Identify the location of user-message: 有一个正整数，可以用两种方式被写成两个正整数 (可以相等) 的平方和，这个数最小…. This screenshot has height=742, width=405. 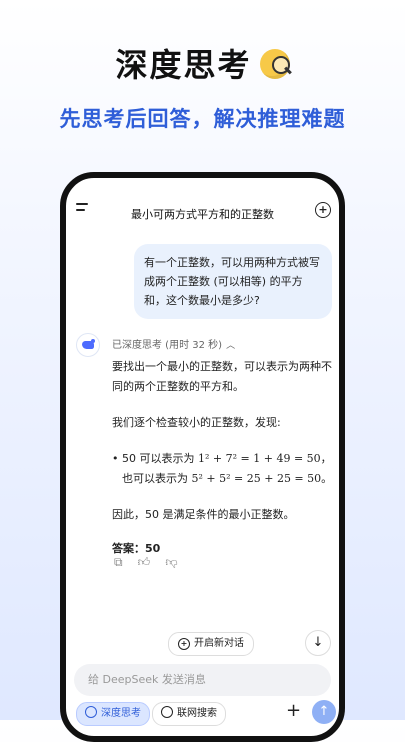
(233, 281).